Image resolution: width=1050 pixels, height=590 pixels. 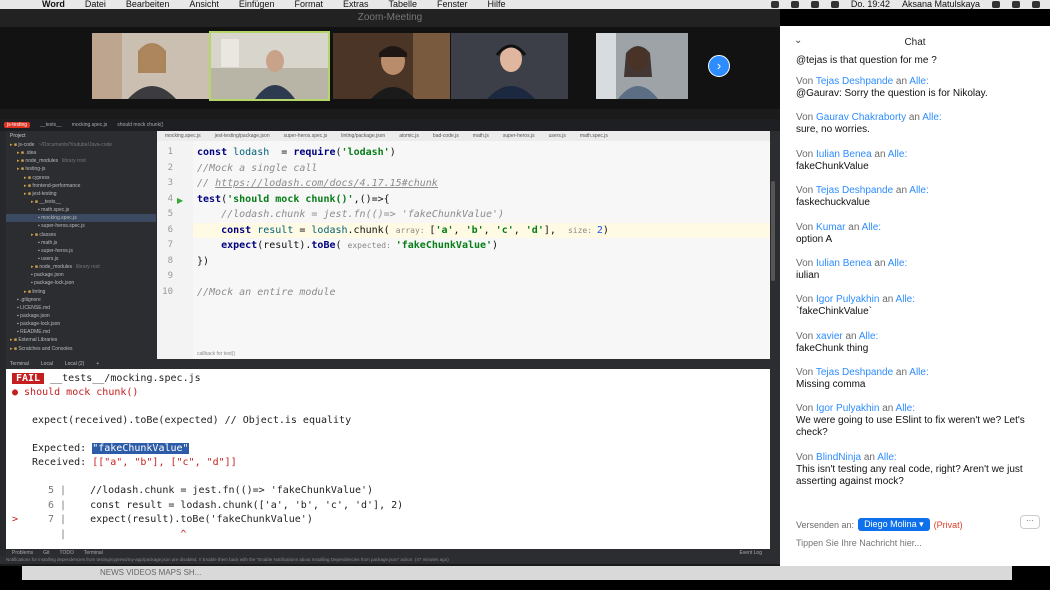 I want to click on terminal-tab: Local (2), so click(x=74, y=364).